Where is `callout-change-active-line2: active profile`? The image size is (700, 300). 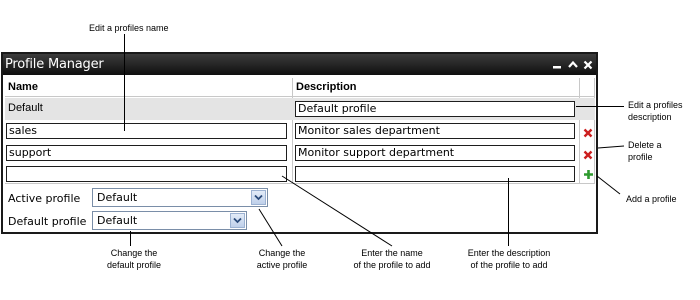 callout-change-active-line2: active profile is located at coordinates (282, 265).